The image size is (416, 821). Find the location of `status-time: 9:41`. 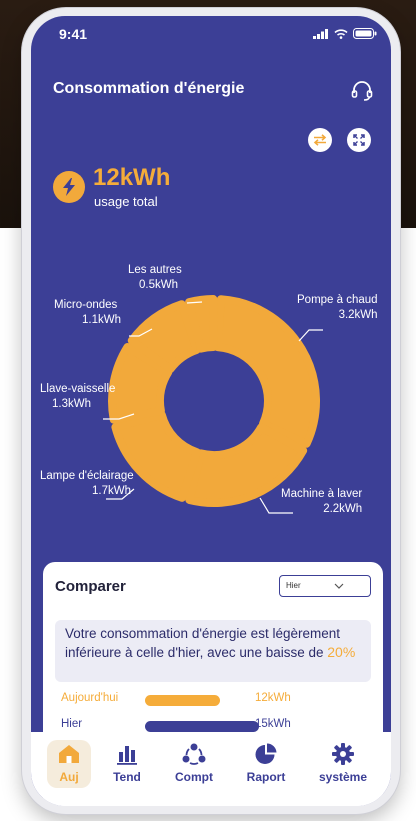

status-time: 9:41 is located at coordinates (73, 34).